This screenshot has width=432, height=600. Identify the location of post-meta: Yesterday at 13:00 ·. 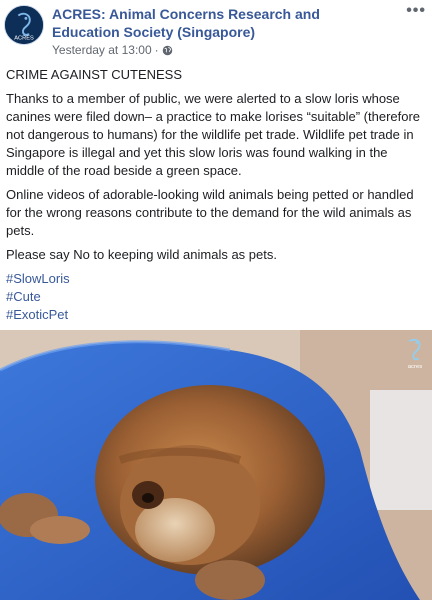
(112, 50).